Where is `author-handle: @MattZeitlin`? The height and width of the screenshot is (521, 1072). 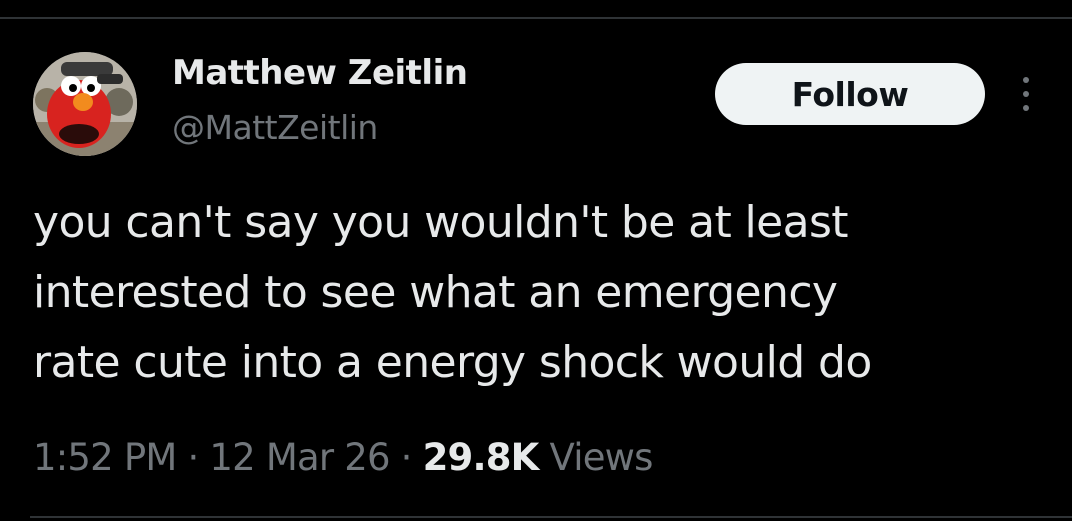 author-handle: @MattZeitlin is located at coordinates (275, 128).